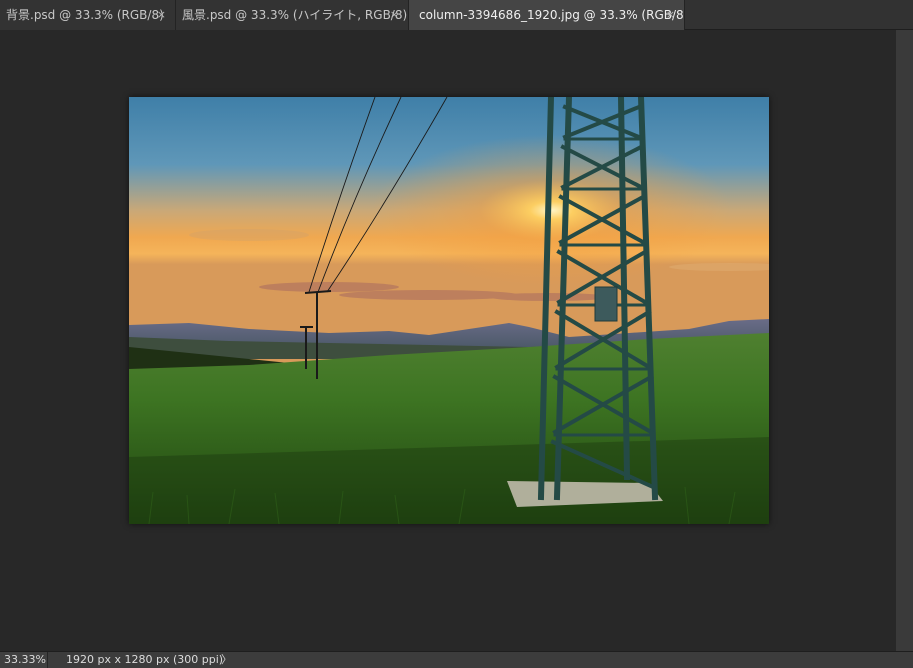 The height and width of the screenshot is (668, 913). I want to click on tab-fukei-psd: 風景.psd @ 33.3% (ハイライト, RGB/8) * ×, so click(292, 15).